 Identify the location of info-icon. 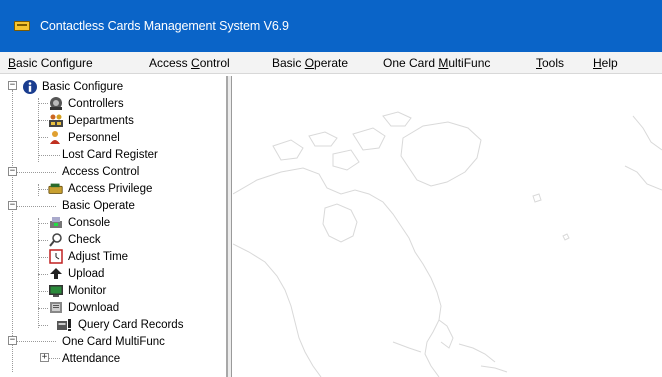
(30, 86).